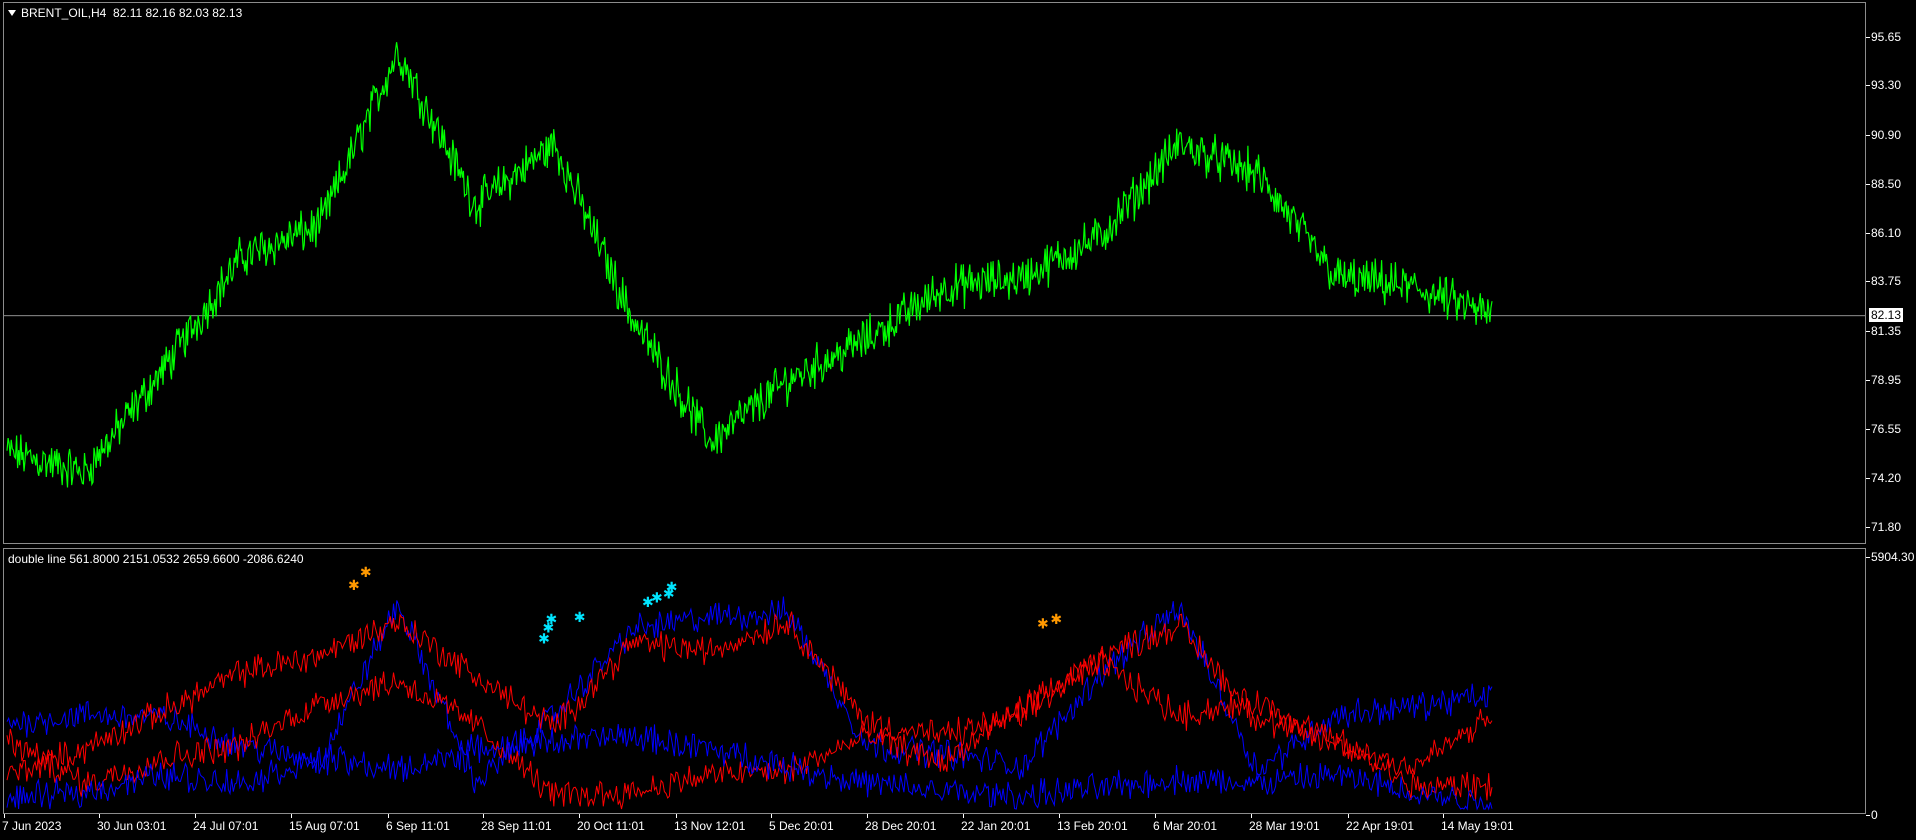 Image resolution: width=1916 pixels, height=840 pixels. I want to click on current-price-tag: 82.13, so click(1886, 314).